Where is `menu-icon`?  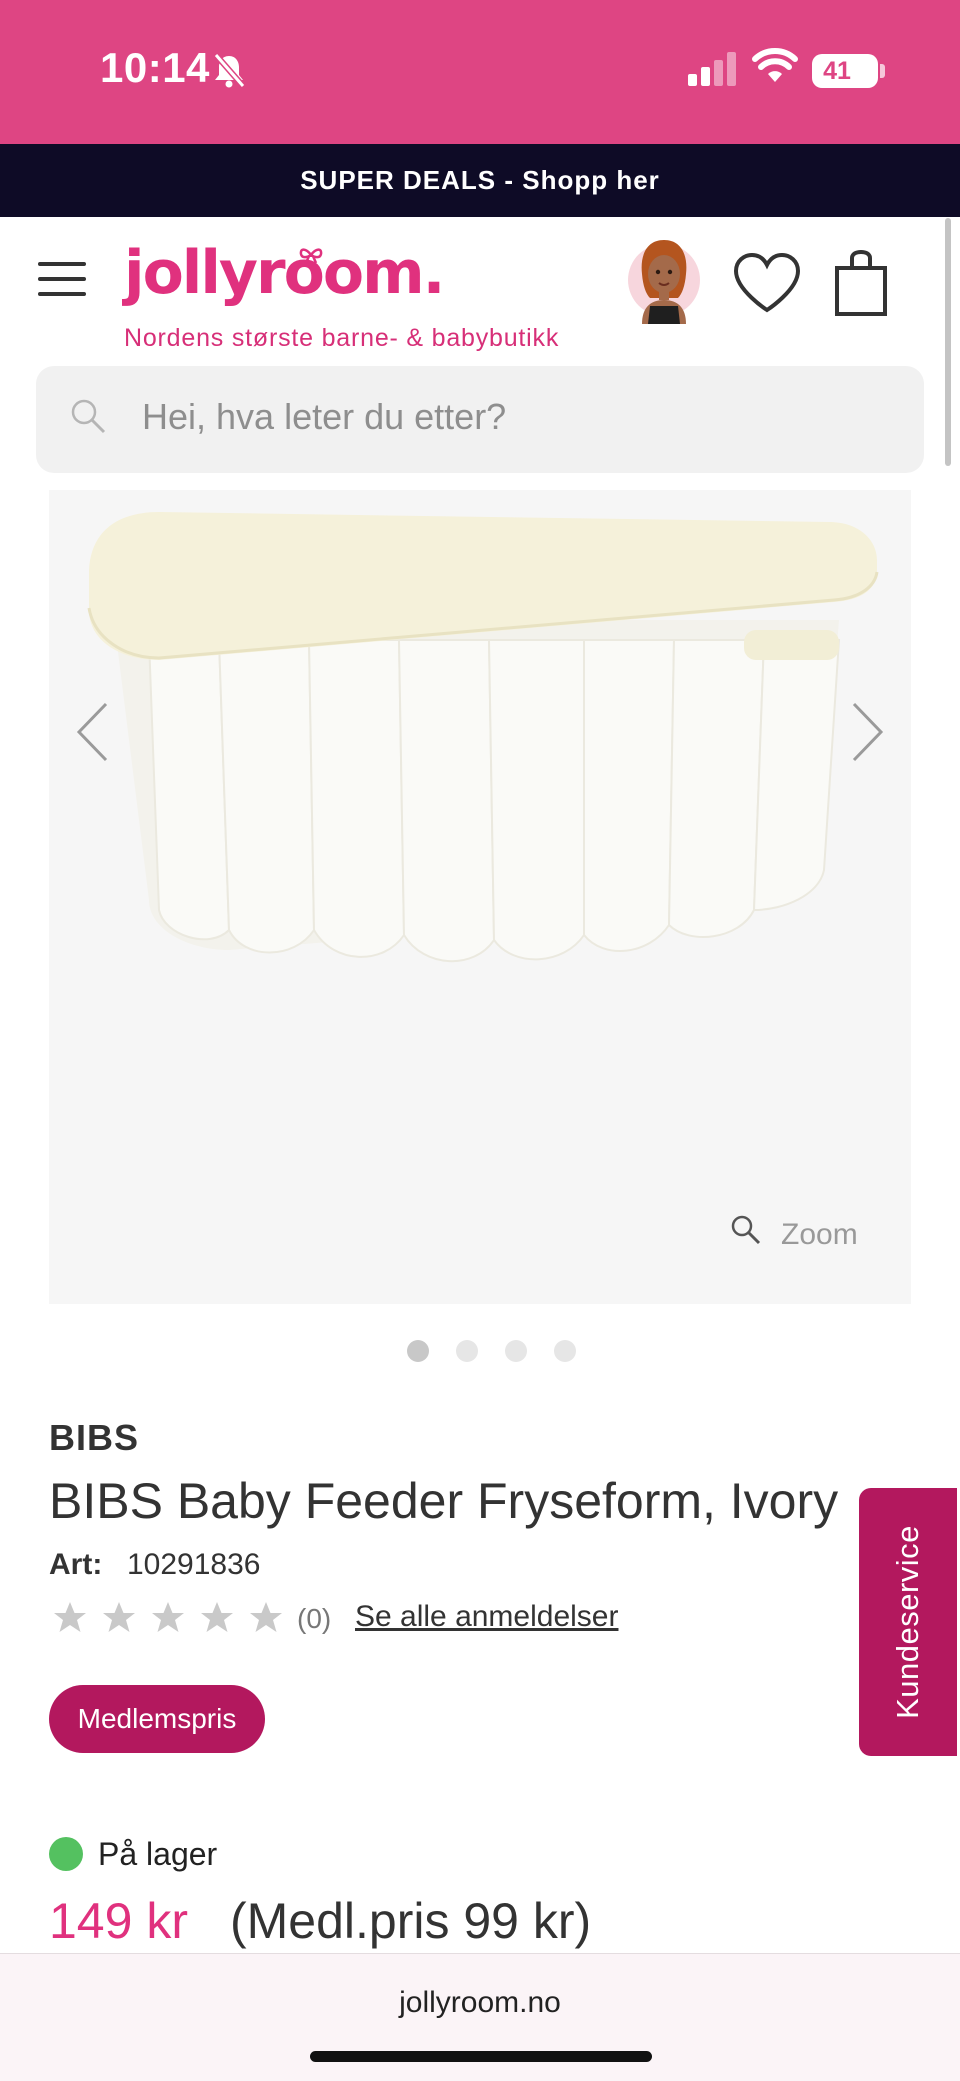 menu-icon is located at coordinates (62, 279).